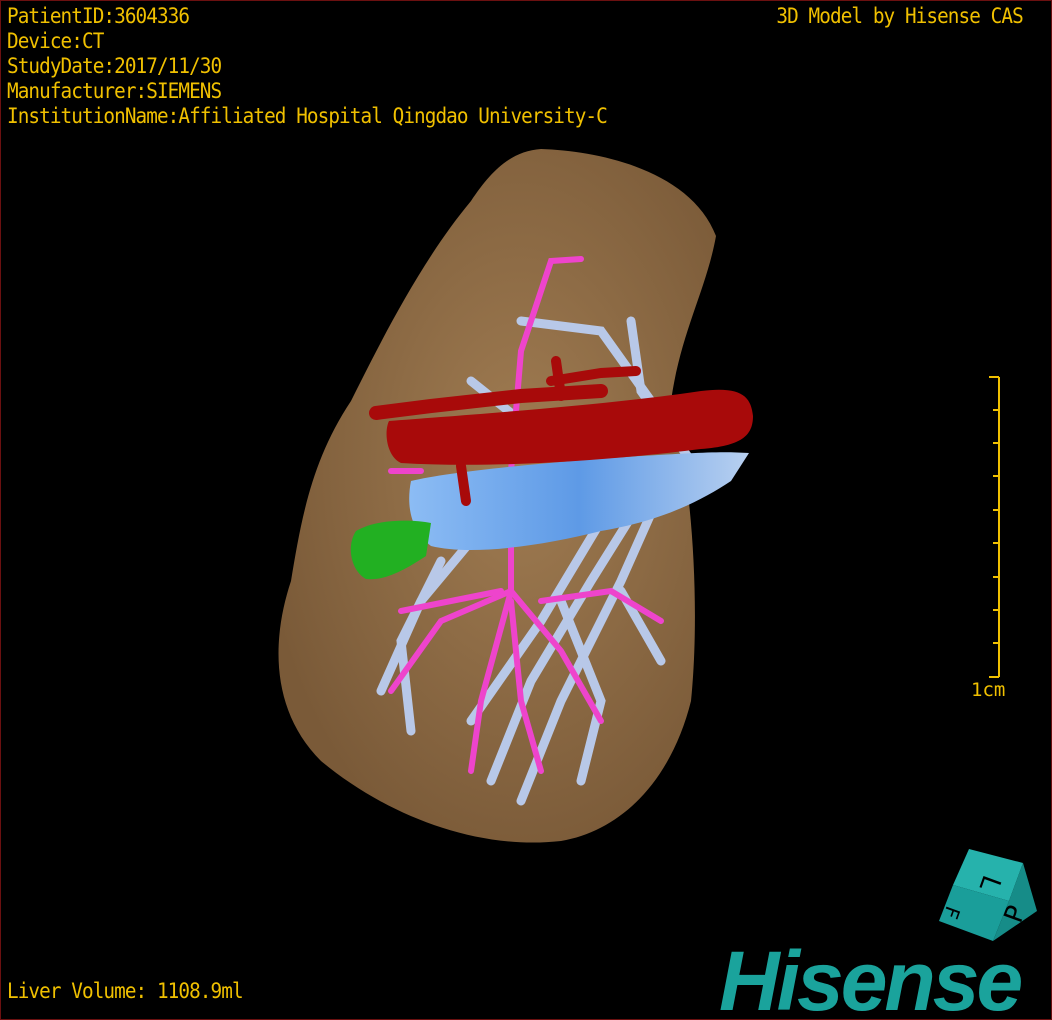 This screenshot has height=1020, width=1052. I want to click on liver-volume: Liver Volume: 1108.9ml, so click(125, 991).